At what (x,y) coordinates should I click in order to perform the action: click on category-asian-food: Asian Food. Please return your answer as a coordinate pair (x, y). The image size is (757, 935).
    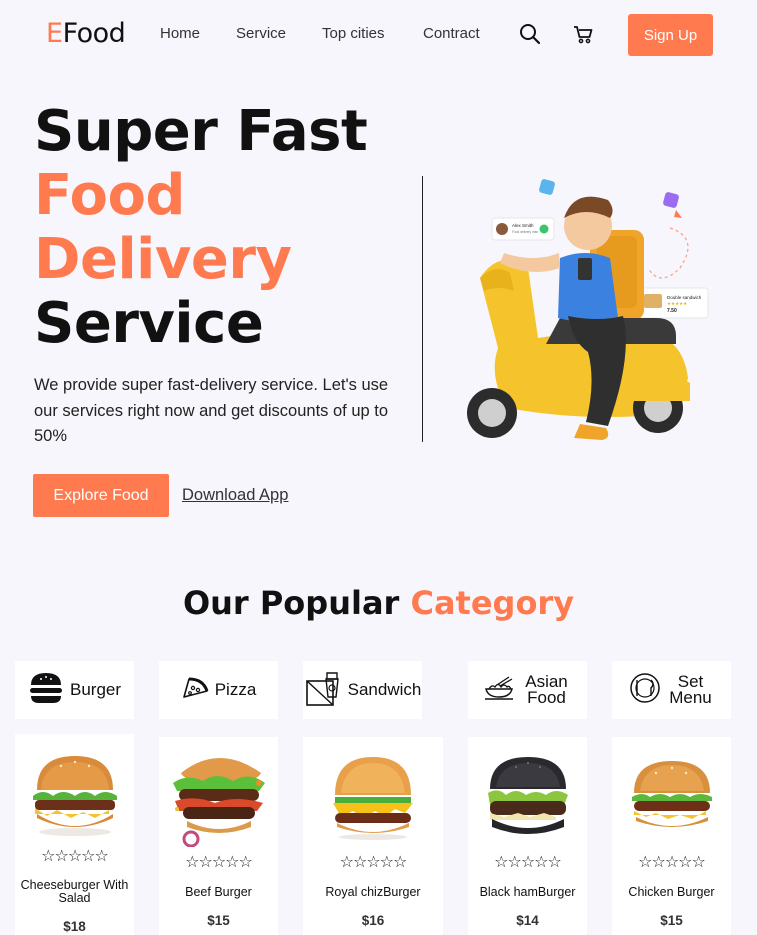
    Looking at the image, I should click on (527, 690).